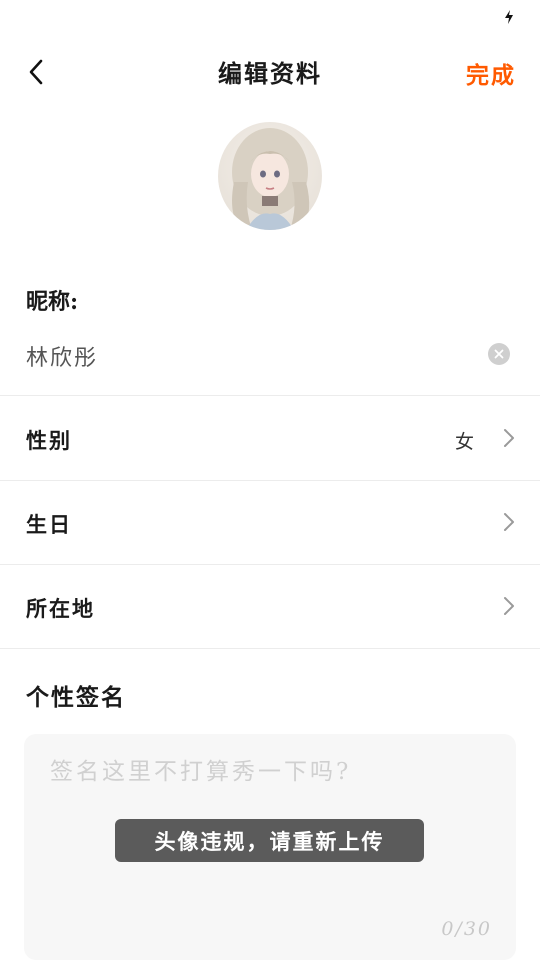 Image resolution: width=540 pixels, height=960 pixels. I want to click on avatar-image, so click(270, 176).